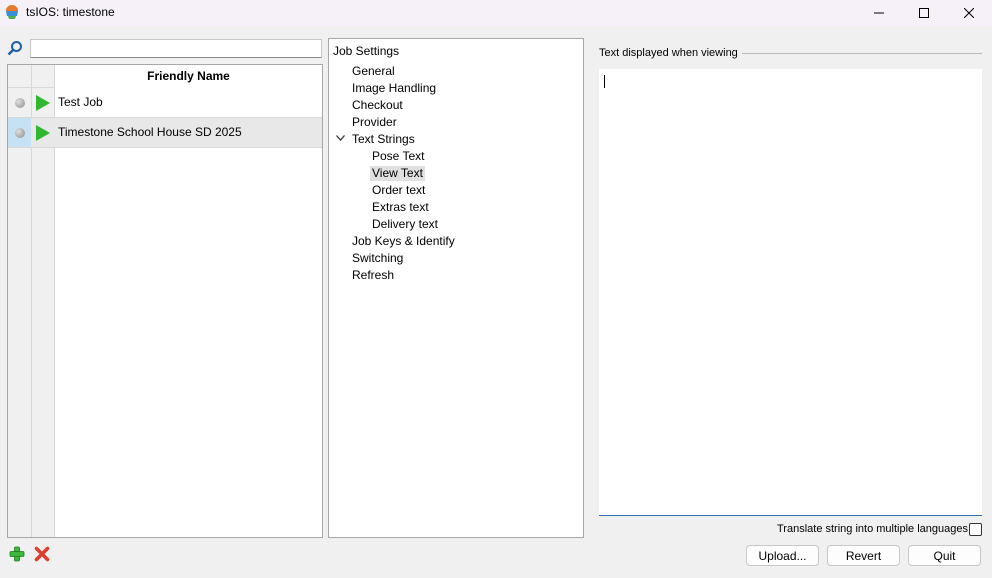 The height and width of the screenshot is (578, 992). What do you see at coordinates (366, 51) in the screenshot?
I see `tree-root-job-settings: Job Settings` at bounding box center [366, 51].